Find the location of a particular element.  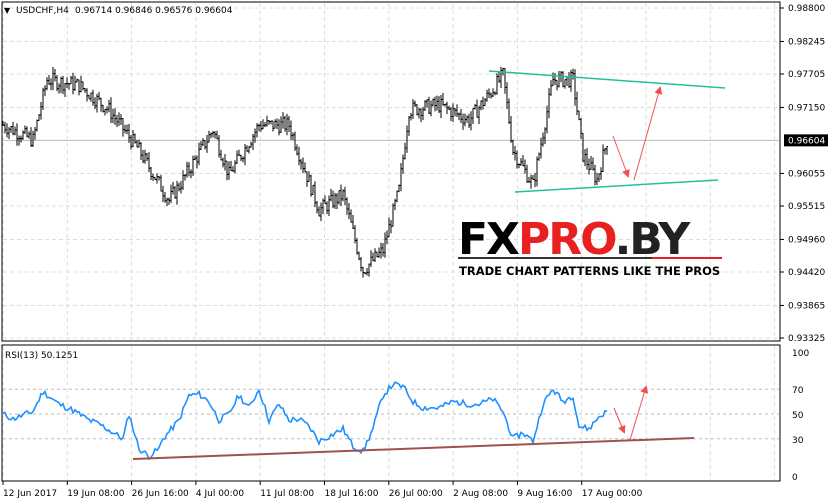

support-trendline is located at coordinates (616, 186).